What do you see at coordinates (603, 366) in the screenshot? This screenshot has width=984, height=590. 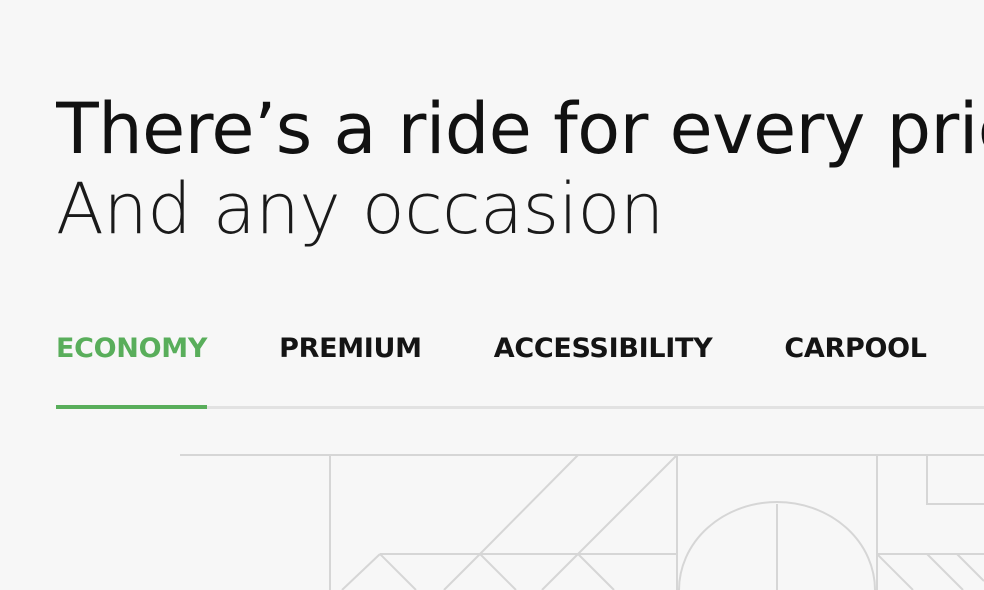 I see `tab-accessibility: ACCESSIBILITY` at bounding box center [603, 366].